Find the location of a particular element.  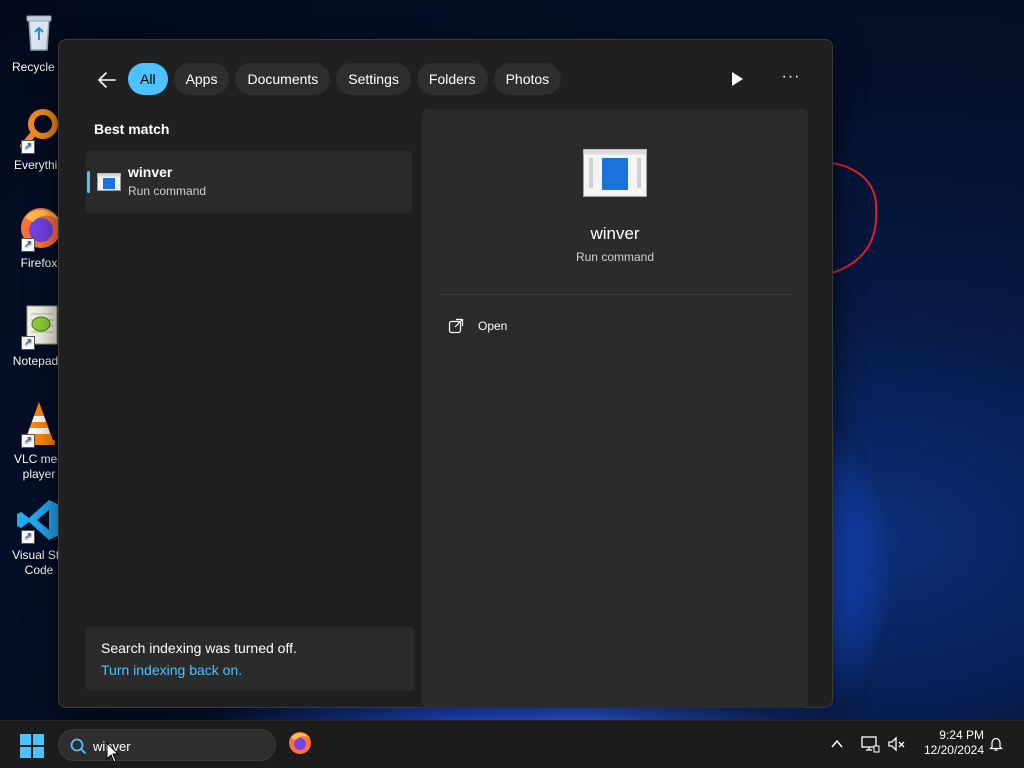

ellipsis-icon: ··· is located at coordinates (791, 76).